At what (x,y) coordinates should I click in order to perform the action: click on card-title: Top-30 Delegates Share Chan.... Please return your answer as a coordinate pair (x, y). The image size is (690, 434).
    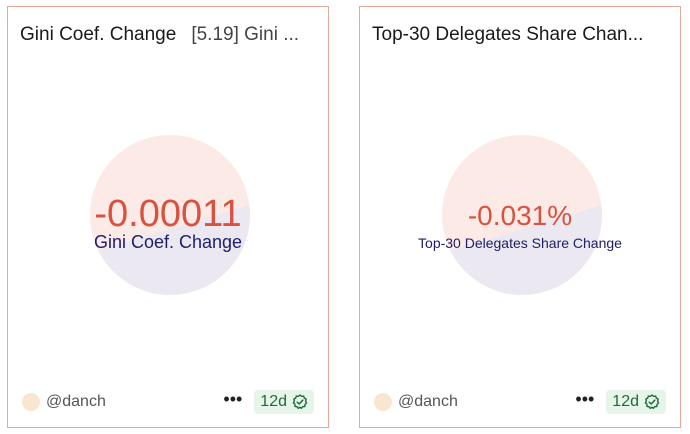
    Looking at the image, I should click on (507, 35).